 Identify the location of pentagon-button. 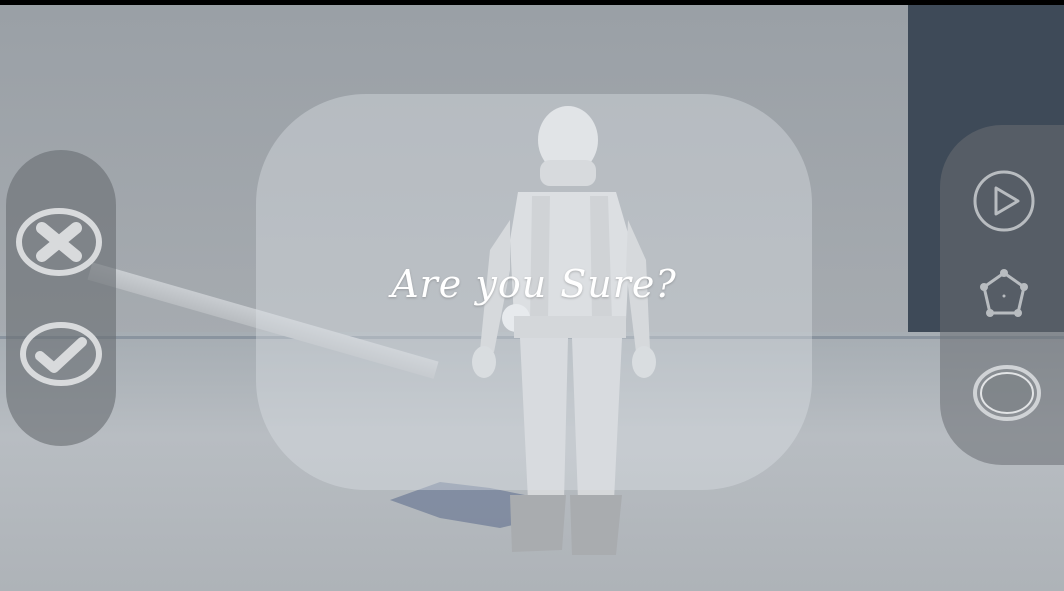
(1004, 295).